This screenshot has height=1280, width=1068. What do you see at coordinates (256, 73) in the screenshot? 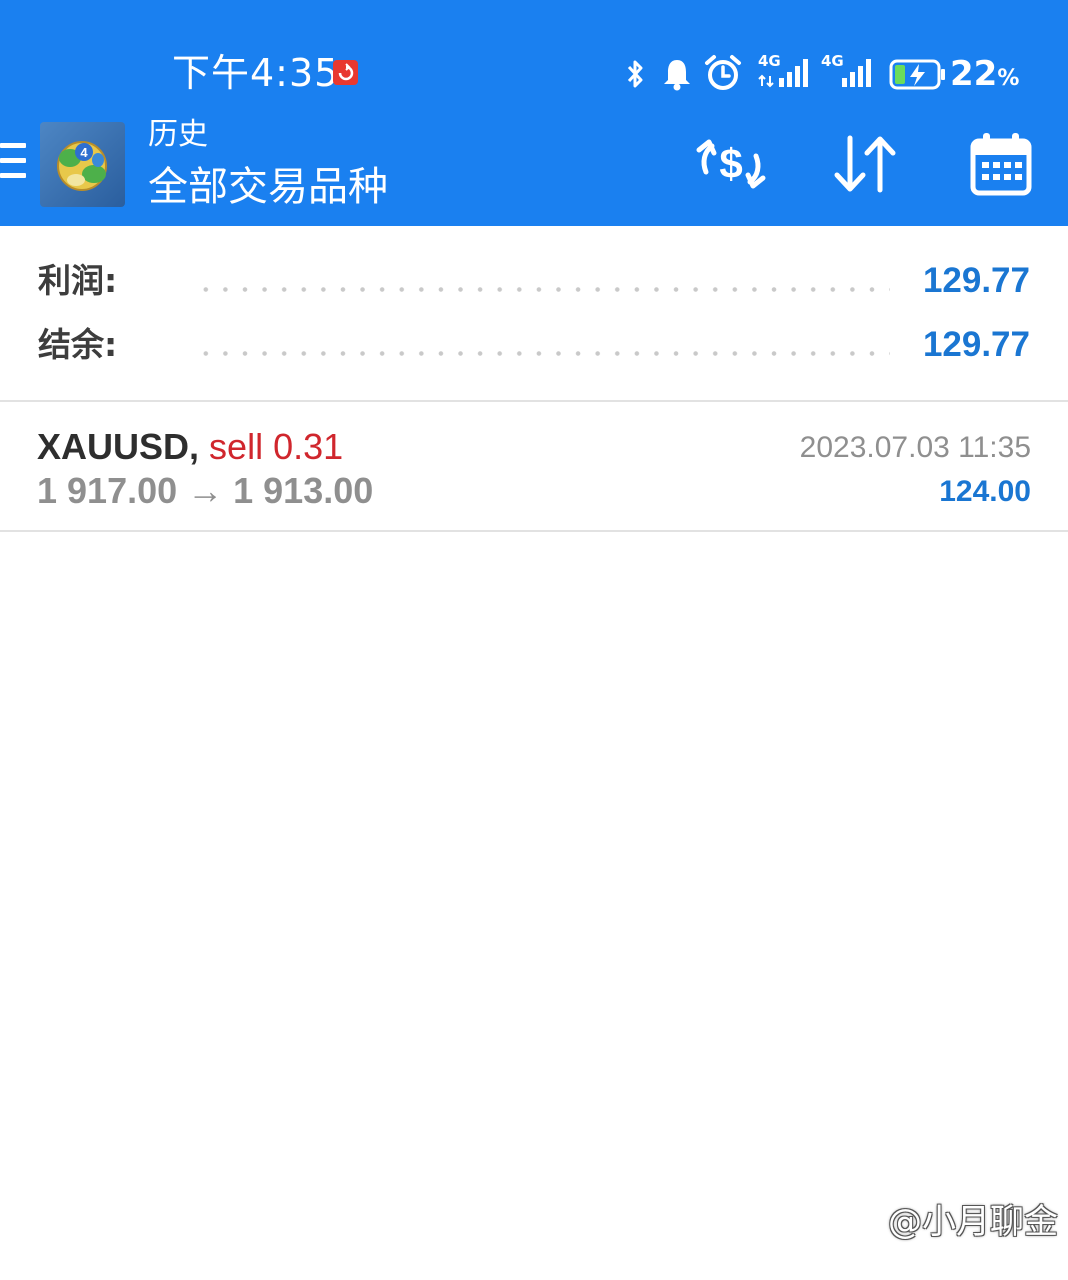
I see `status-time: 下午4:35` at bounding box center [256, 73].